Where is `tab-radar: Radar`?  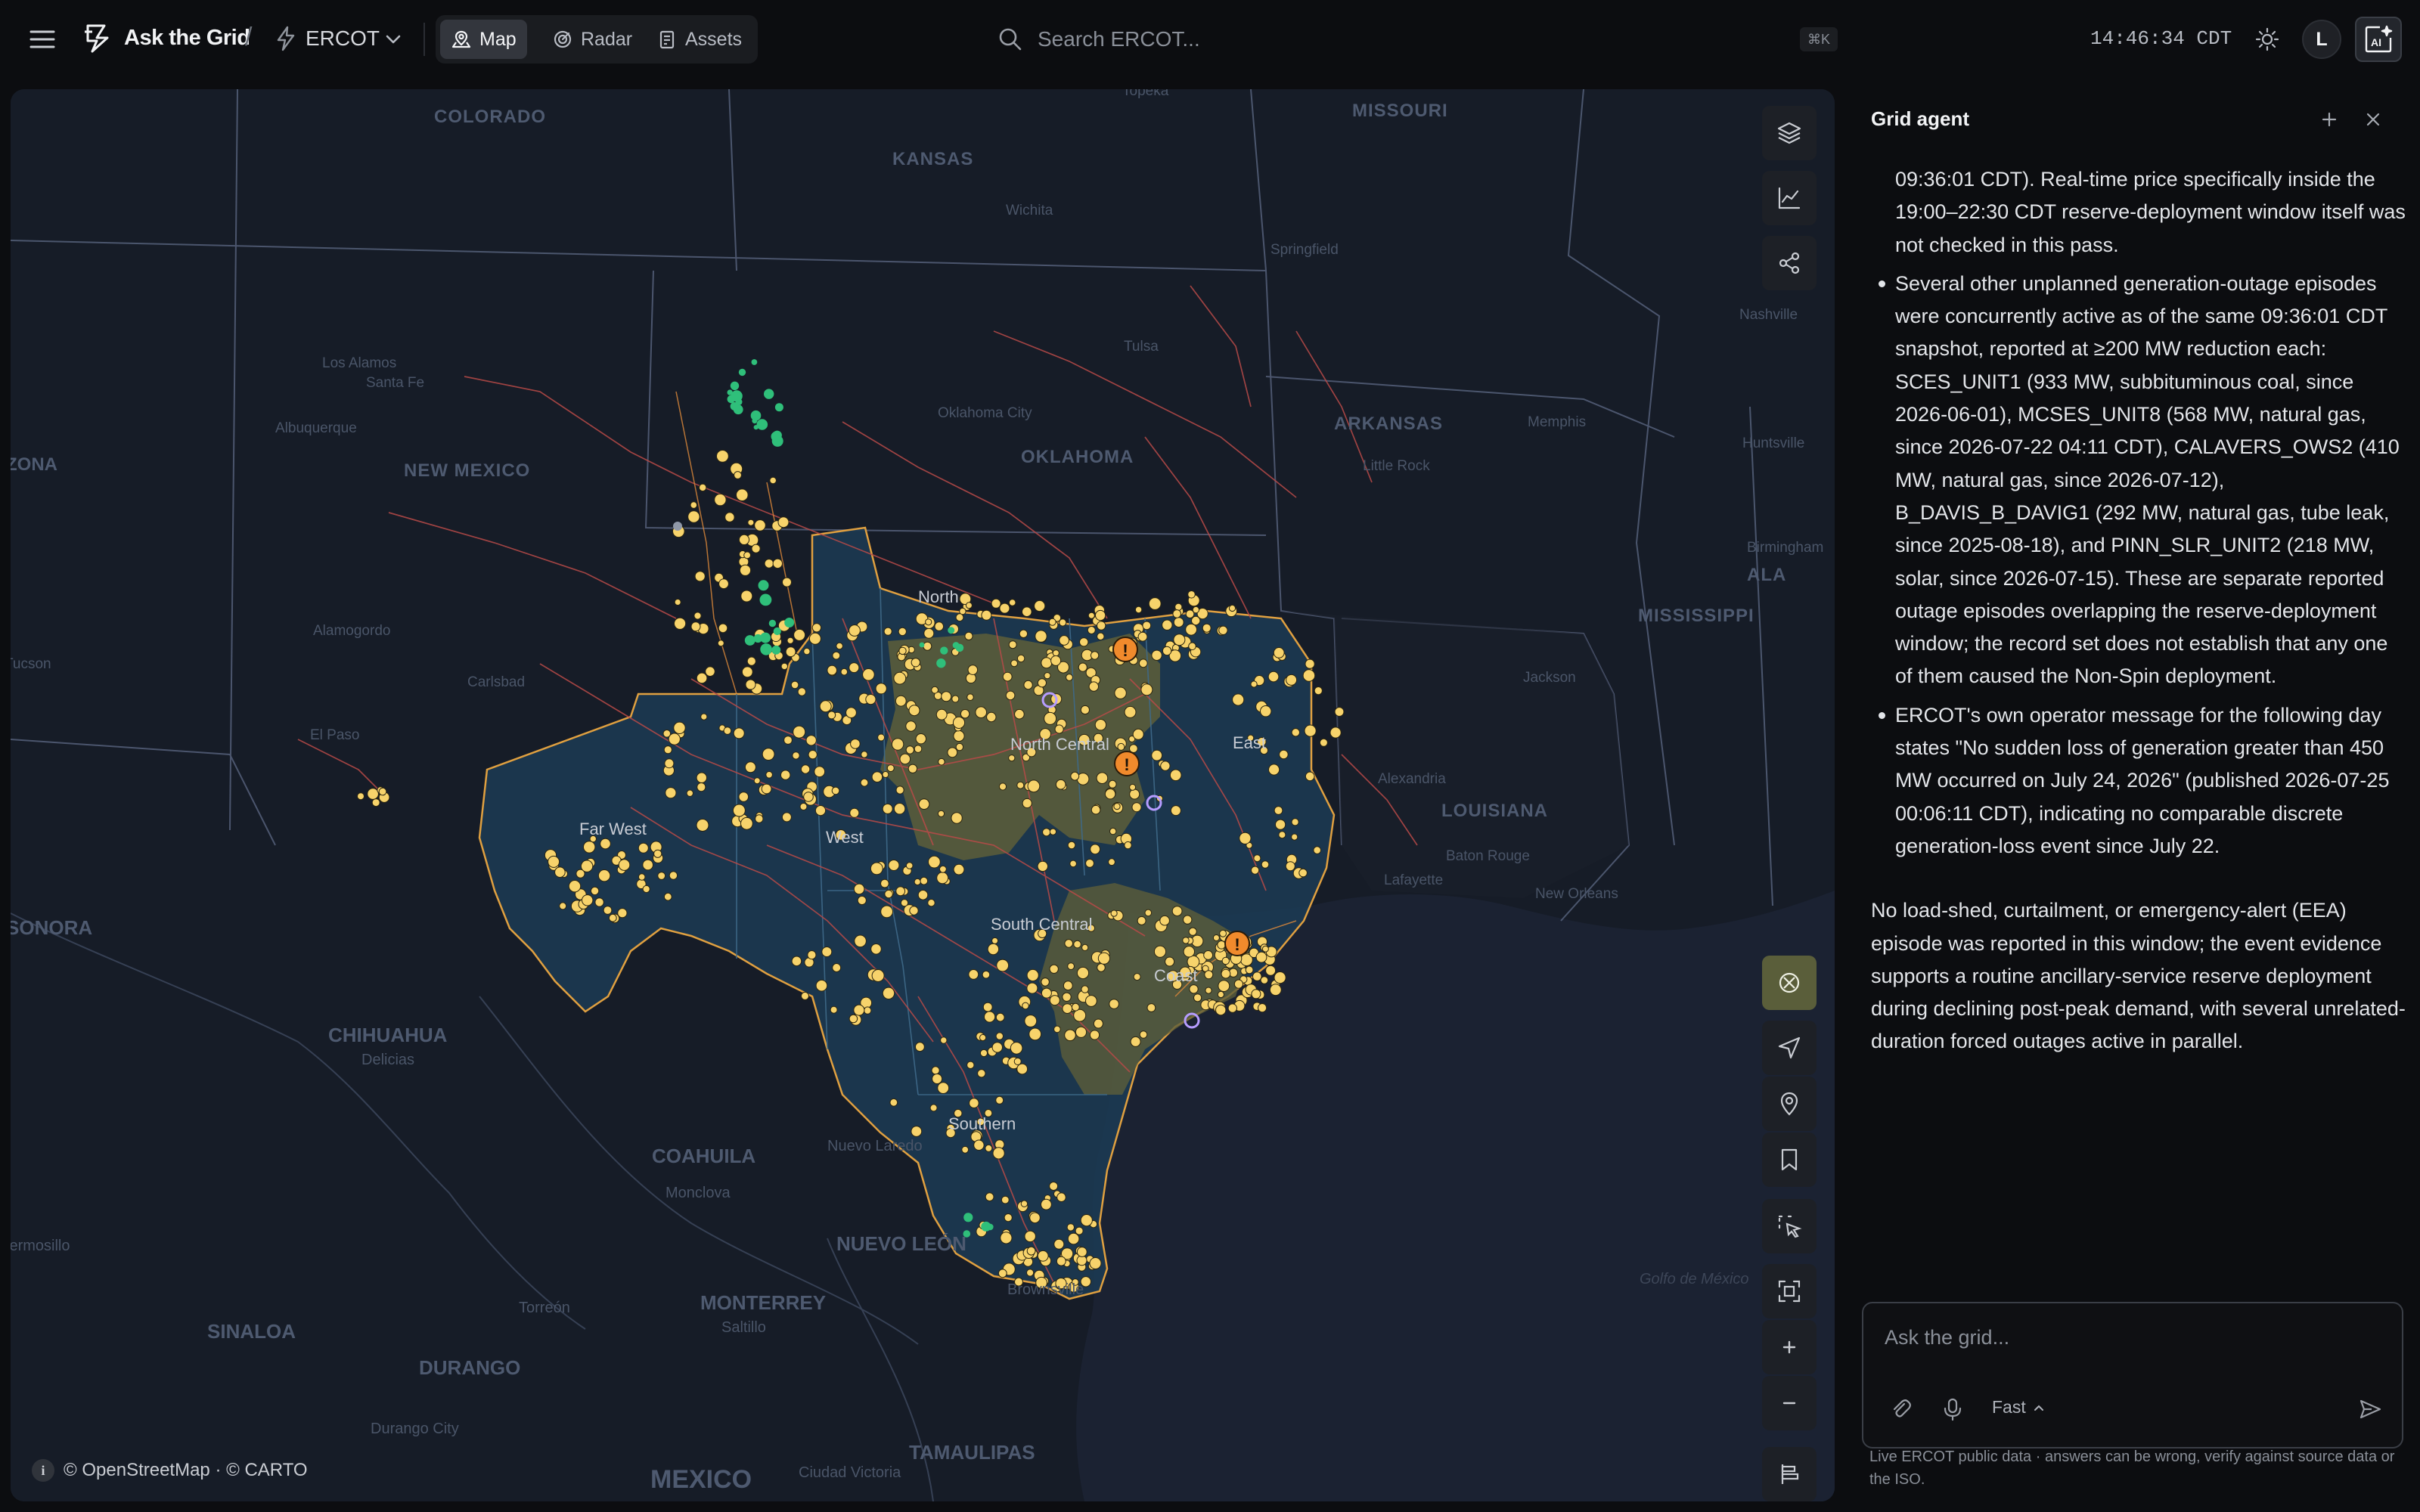
tab-radar: Radar is located at coordinates (592, 40).